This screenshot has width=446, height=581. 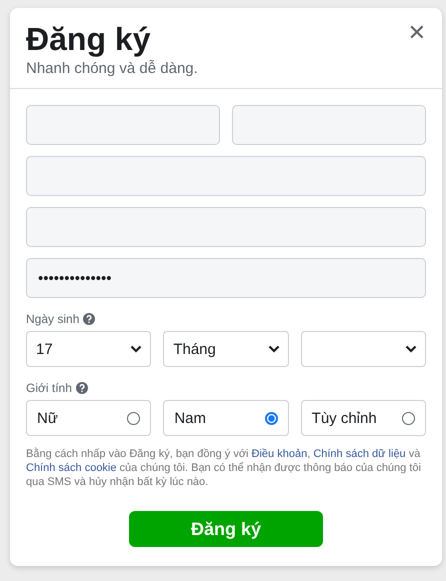 I want to click on birthday-label: Ngày sinh, so click(x=53, y=319).